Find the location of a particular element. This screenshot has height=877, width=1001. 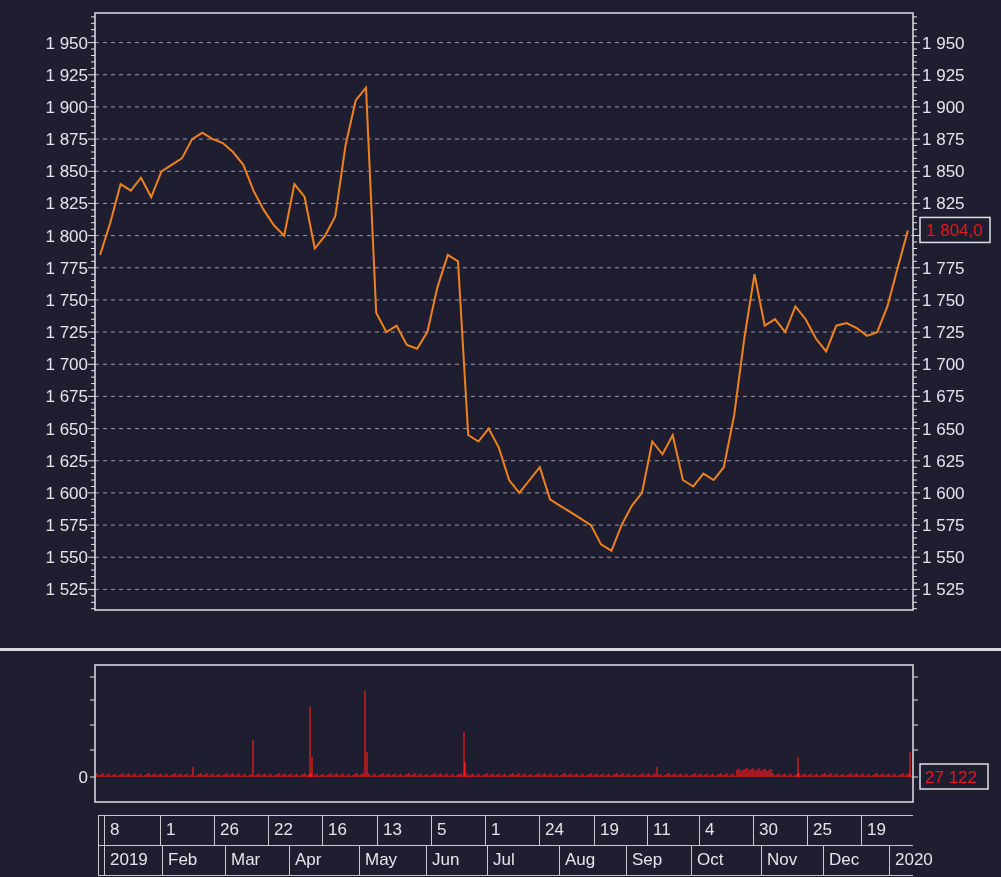

month-label: Mar is located at coordinates (257, 860).